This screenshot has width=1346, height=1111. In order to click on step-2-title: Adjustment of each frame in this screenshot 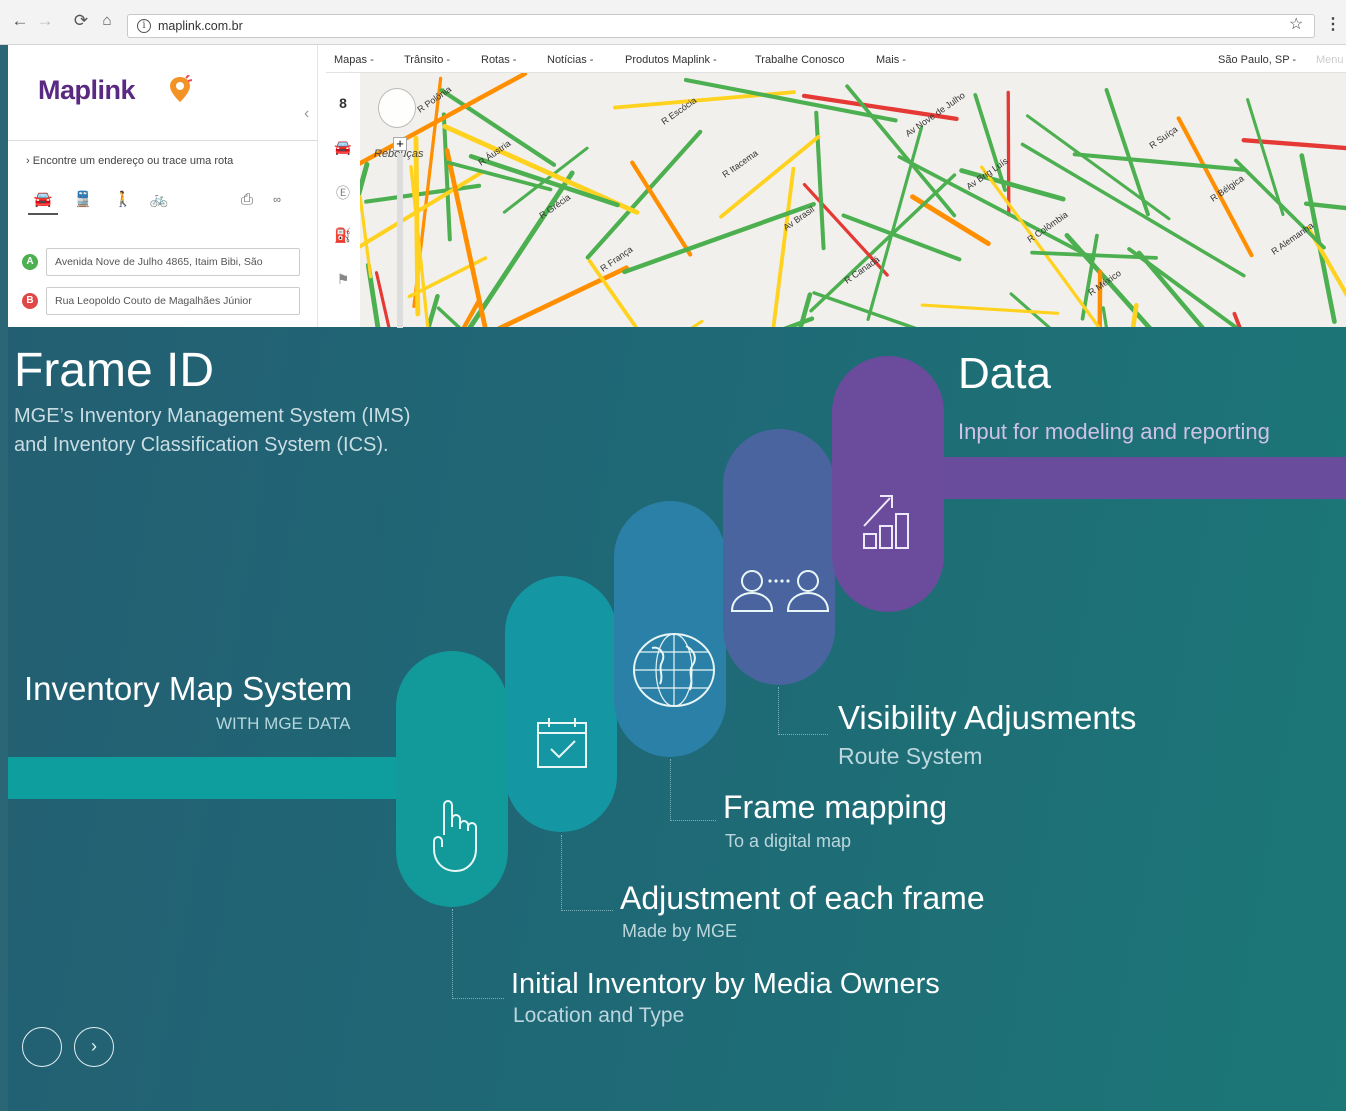, I will do `click(802, 898)`.